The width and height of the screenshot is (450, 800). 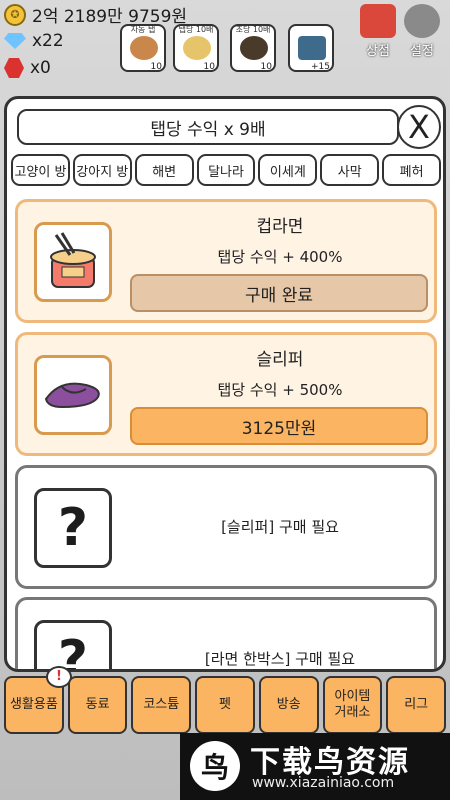 What do you see at coordinates (97, 705) in the screenshot?
I see `nav-colleagues: 동료` at bounding box center [97, 705].